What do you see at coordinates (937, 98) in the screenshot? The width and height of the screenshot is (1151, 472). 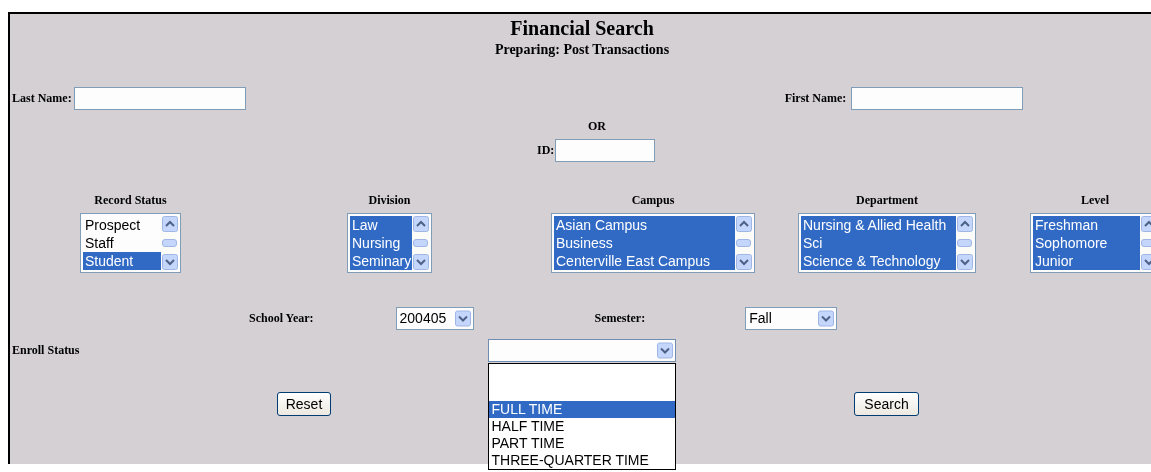 I see `first-name-field` at bounding box center [937, 98].